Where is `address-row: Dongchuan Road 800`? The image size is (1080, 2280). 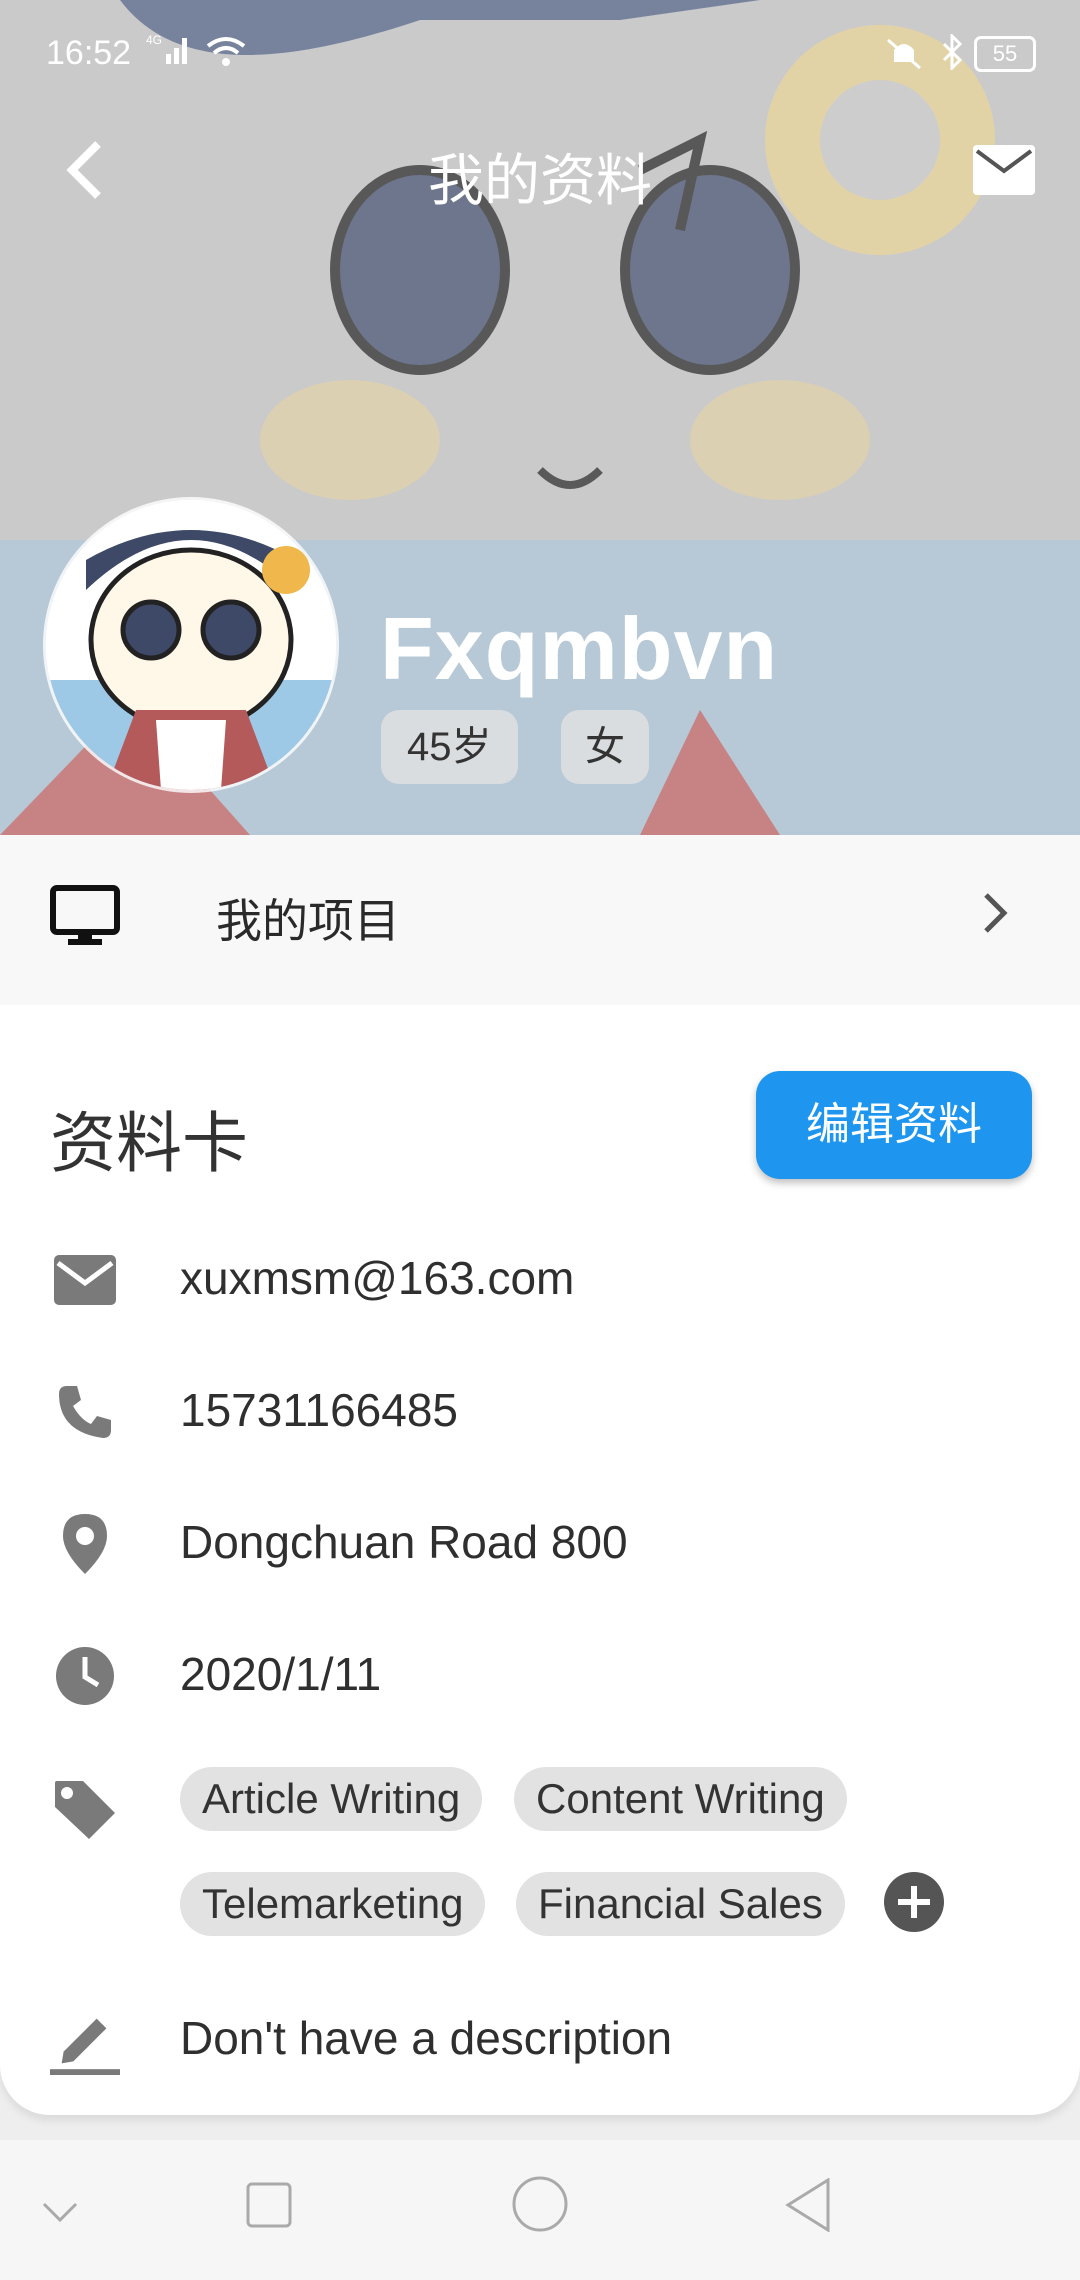
address-row: Dongchuan Road 800 is located at coordinates (540, 1539).